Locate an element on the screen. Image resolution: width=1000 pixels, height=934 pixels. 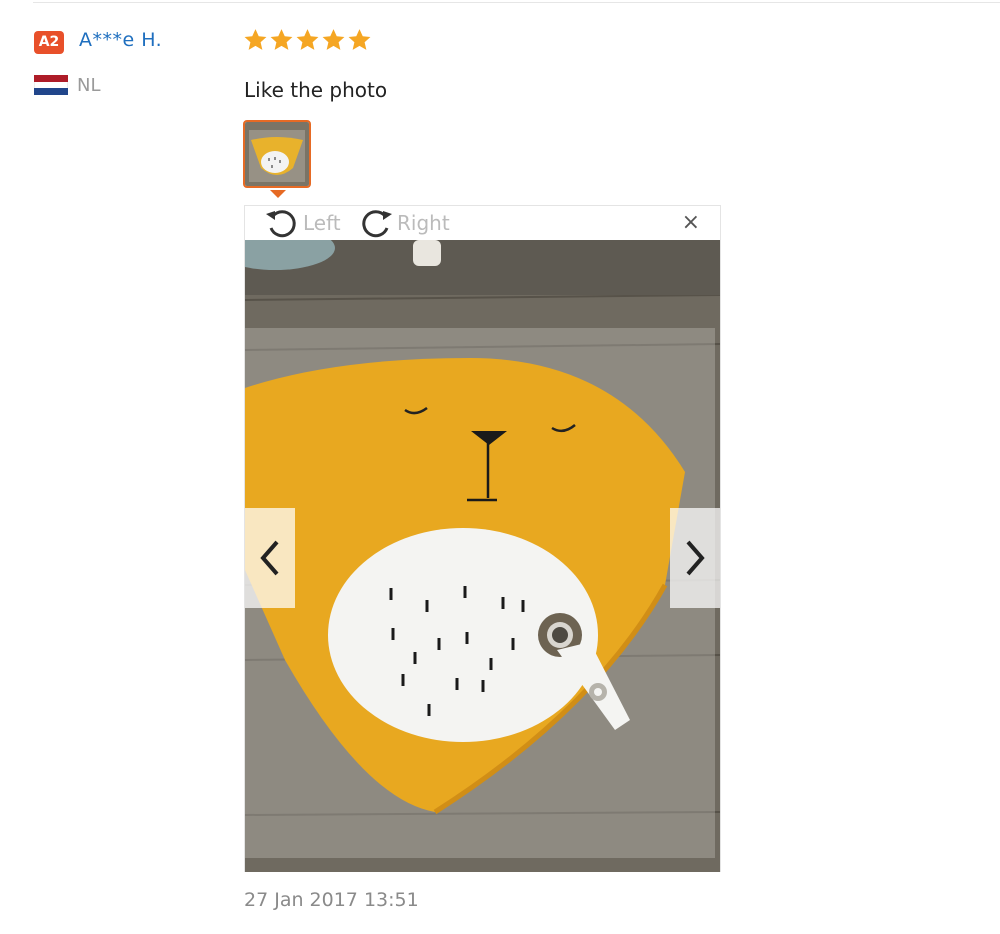
rotate-right-label: Right is located at coordinates (423, 223).